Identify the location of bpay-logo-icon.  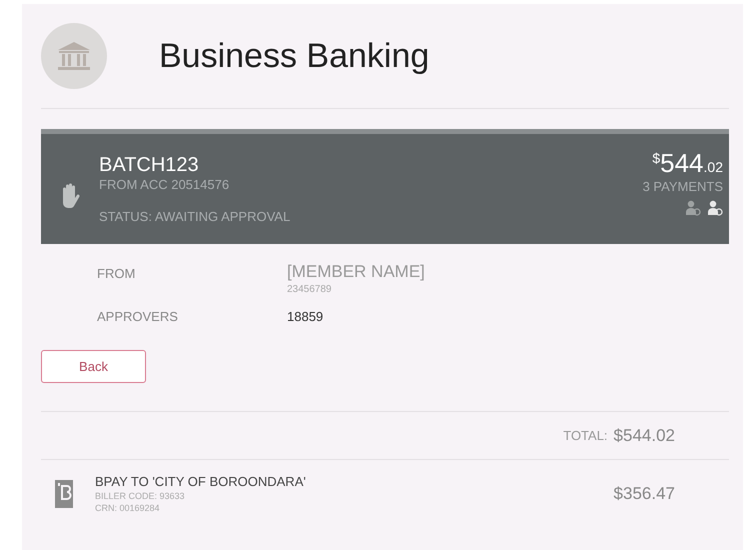
(64, 494).